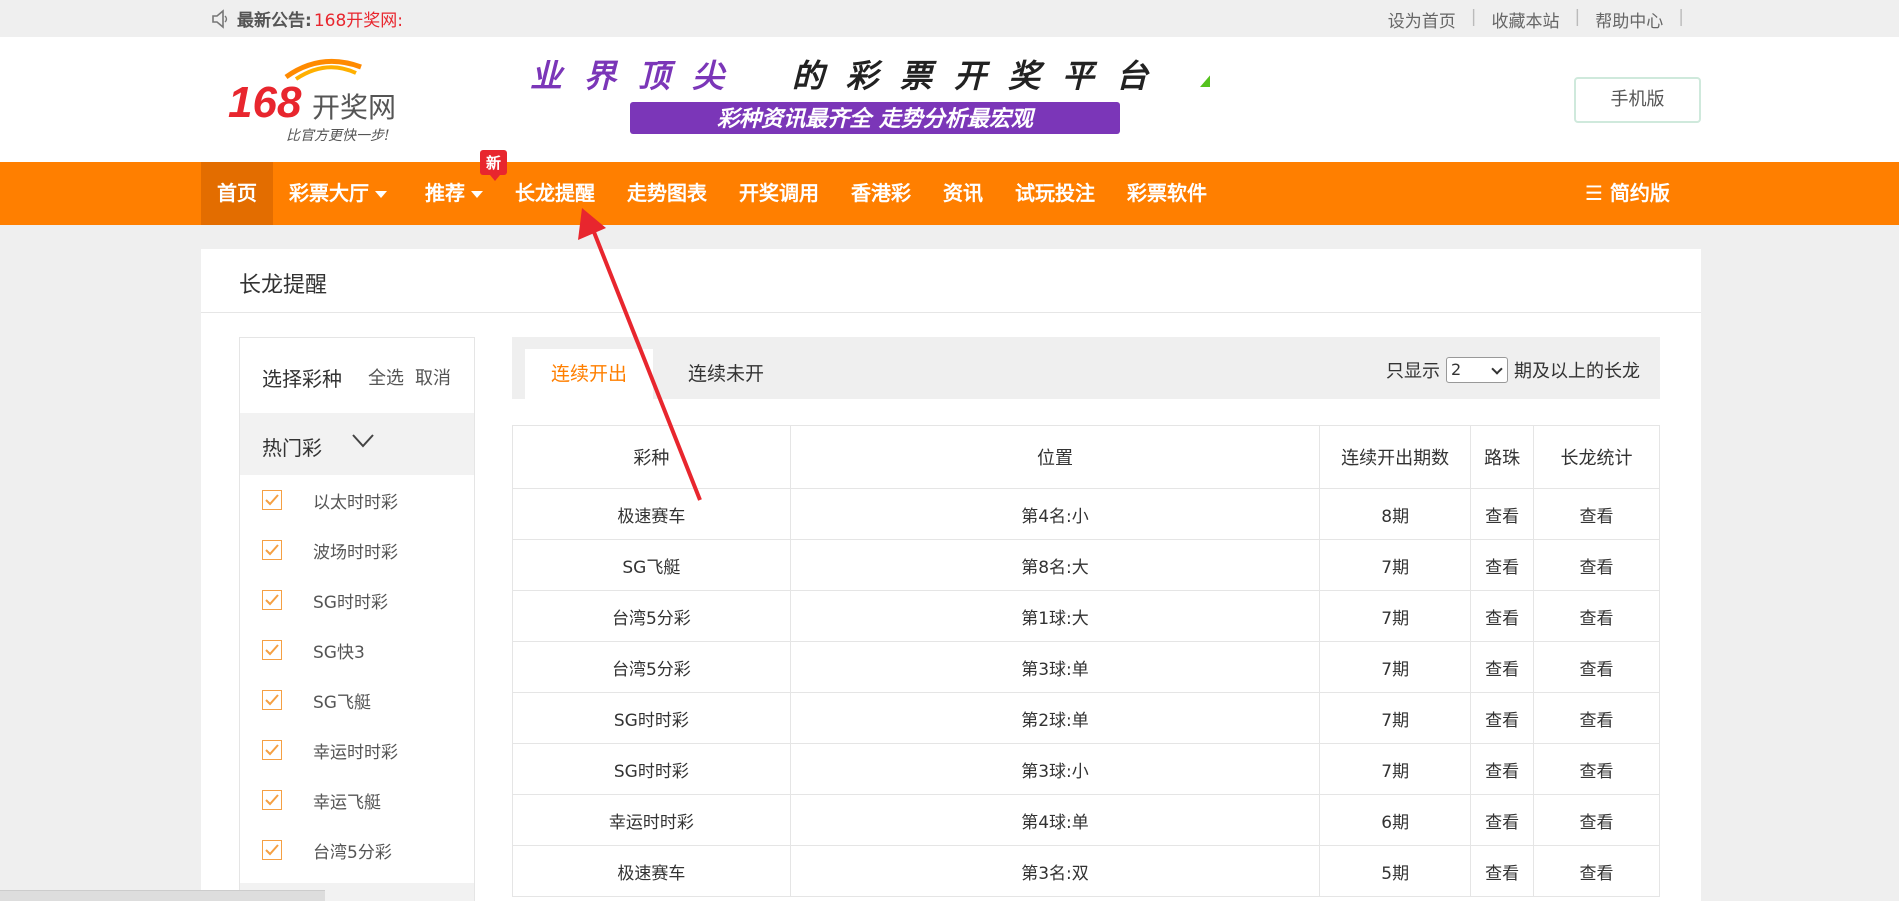  Describe the element at coordinates (589, 374) in the screenshot. I see `tab-consecutive-drawn: 连续开出` at that location.